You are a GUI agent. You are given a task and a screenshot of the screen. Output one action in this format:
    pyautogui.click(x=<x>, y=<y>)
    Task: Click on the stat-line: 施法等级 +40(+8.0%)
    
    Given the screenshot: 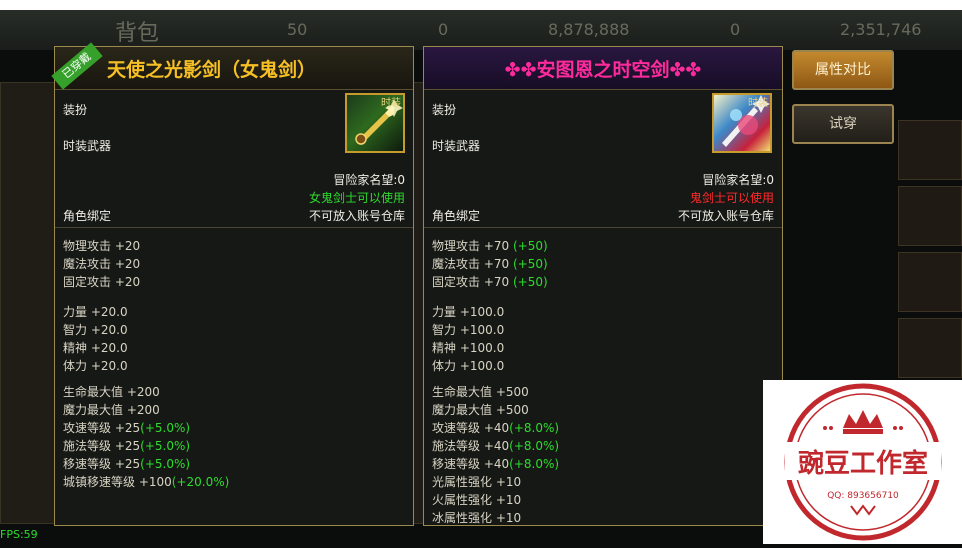 What is the action you would take?
    pyautogui.click(x=496, y=446)
    